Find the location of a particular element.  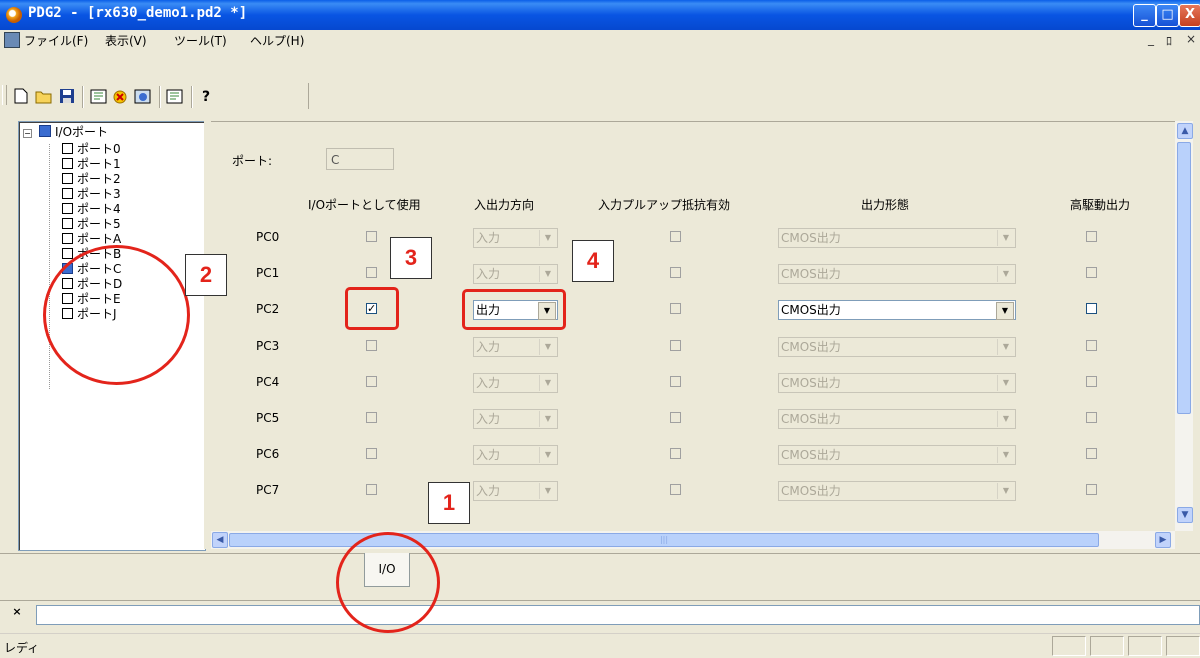

splitter is located at coordinates (207, 335).